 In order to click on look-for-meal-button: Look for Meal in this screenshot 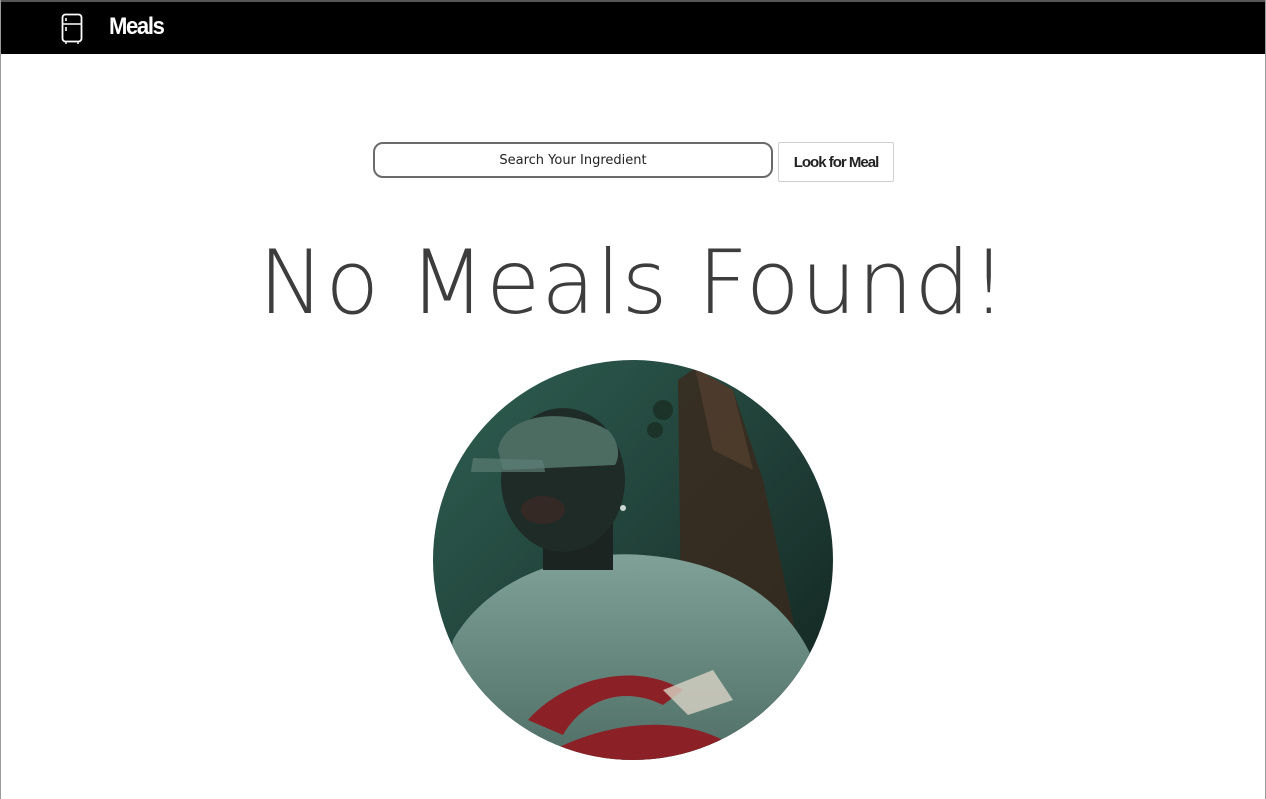, I will do `click(836, 162)`.